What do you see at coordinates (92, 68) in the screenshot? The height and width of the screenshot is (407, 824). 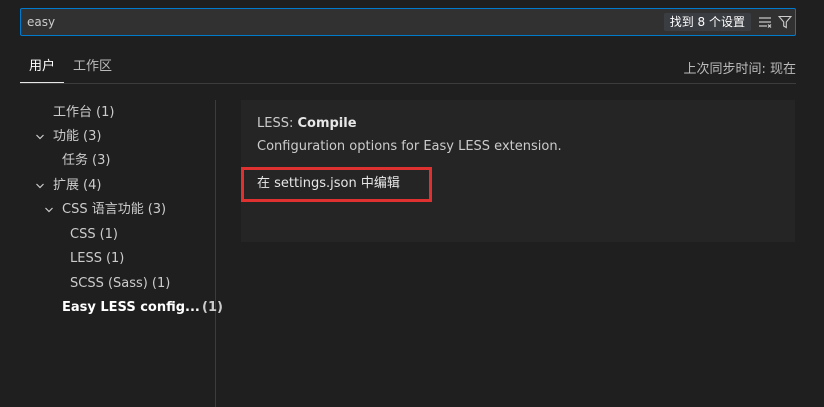 I see `tab-workspace: 工作区` at bounding box center [92, 68].